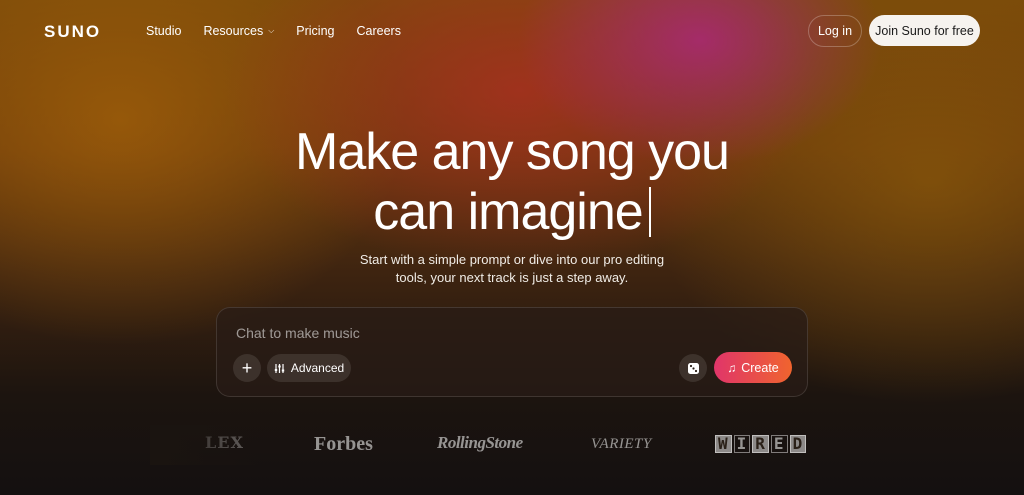 The image size is (1024, 495). I want to click on nav-studio: Studio, so click(163, 31).